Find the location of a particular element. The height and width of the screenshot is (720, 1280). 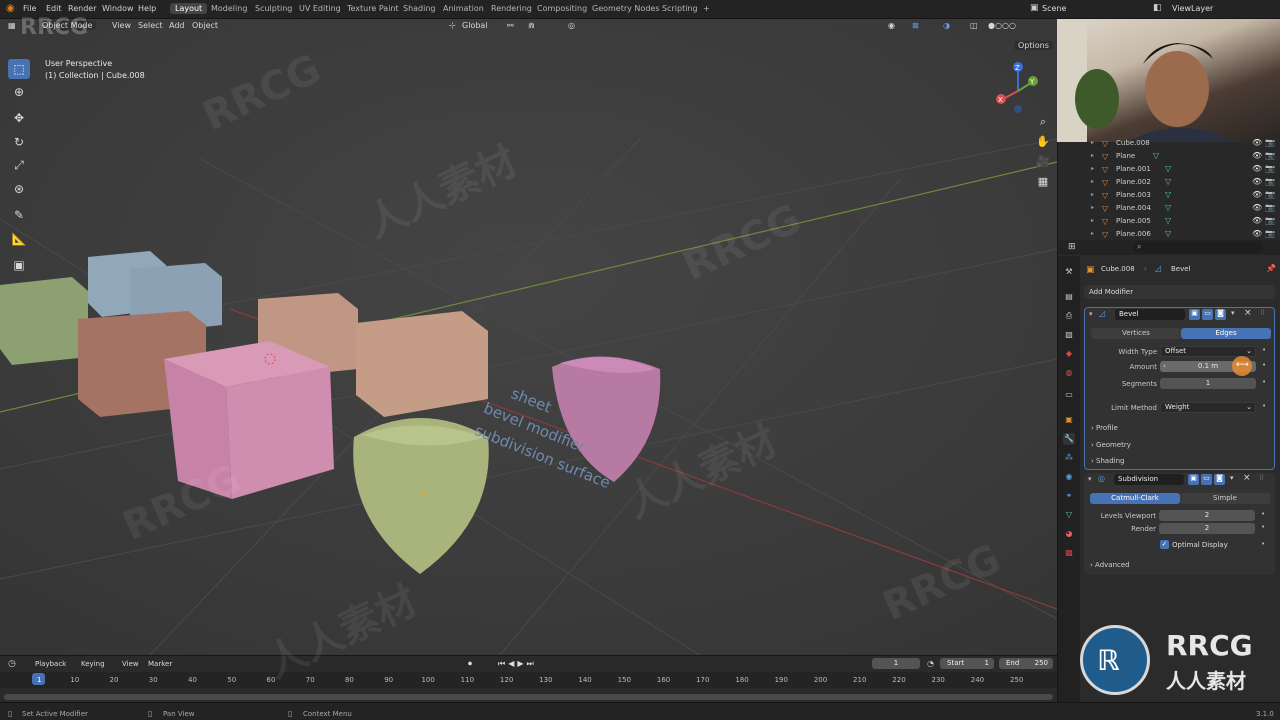

modifier-name-field: Bevel is located at coordinates (1150, 314).